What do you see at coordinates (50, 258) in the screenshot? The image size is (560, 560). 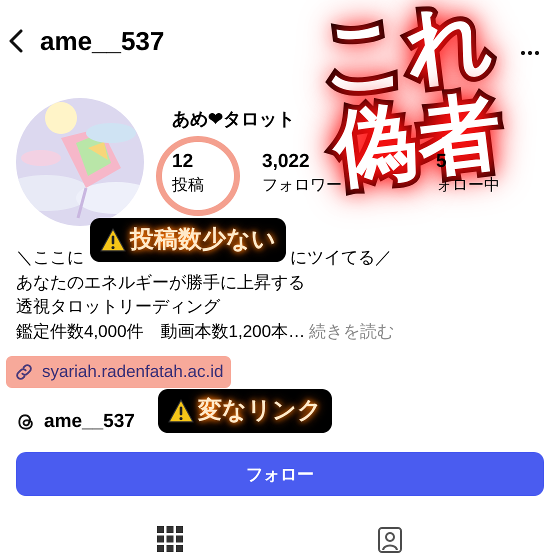 I see `bio-text: ＼ここに` at bounding box center [50, 258].